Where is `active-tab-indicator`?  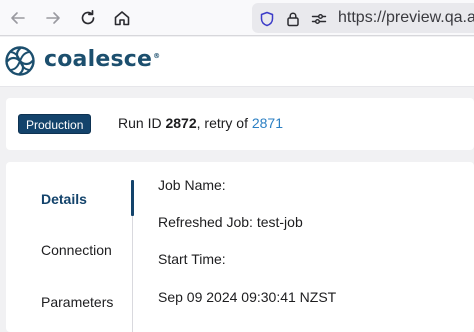
active-tab-indicator is located at coordinates (132, 198).